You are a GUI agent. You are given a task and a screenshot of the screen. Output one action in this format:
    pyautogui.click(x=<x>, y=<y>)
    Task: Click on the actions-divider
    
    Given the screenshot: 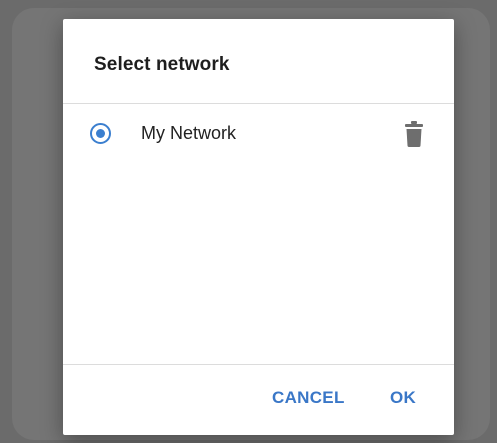 What is the action you would take?
    pyautogui.click(x=258, y=364)
    